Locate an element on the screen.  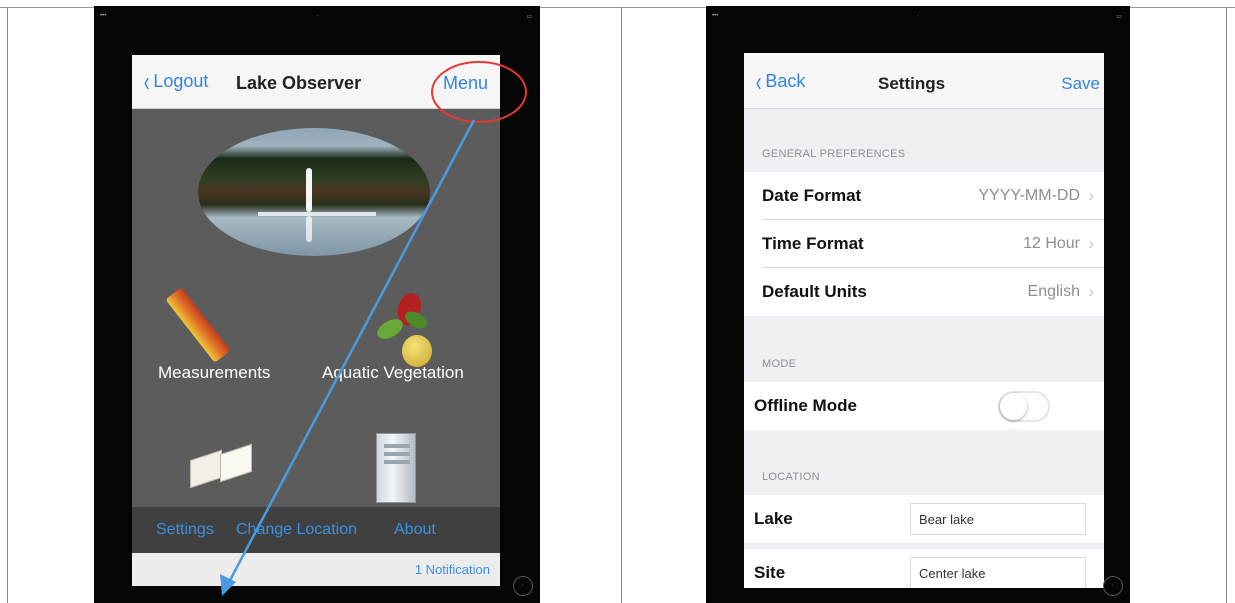
carrier-indicator: ••• is located at coordinates (715, 16).